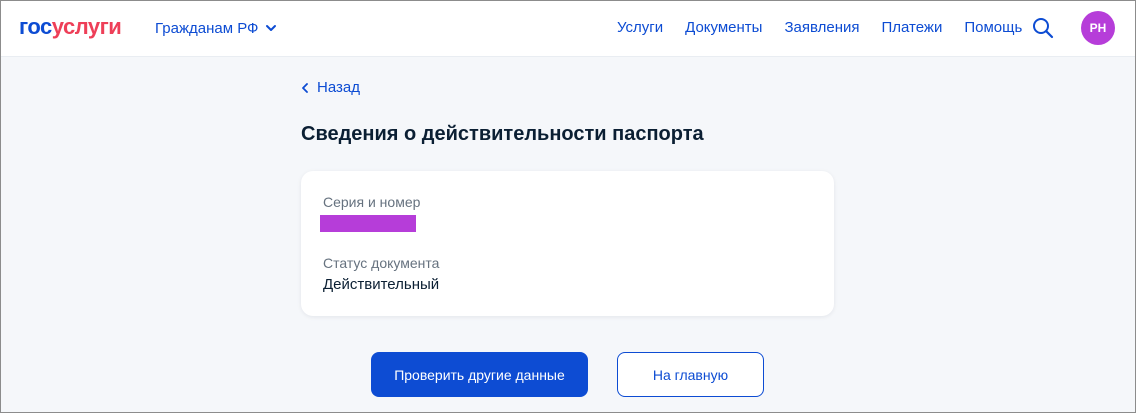  What do you see at coordinates (271, 28) in the screenshot?
I see `chevron-down-icon` at bounding box center [271, 28].